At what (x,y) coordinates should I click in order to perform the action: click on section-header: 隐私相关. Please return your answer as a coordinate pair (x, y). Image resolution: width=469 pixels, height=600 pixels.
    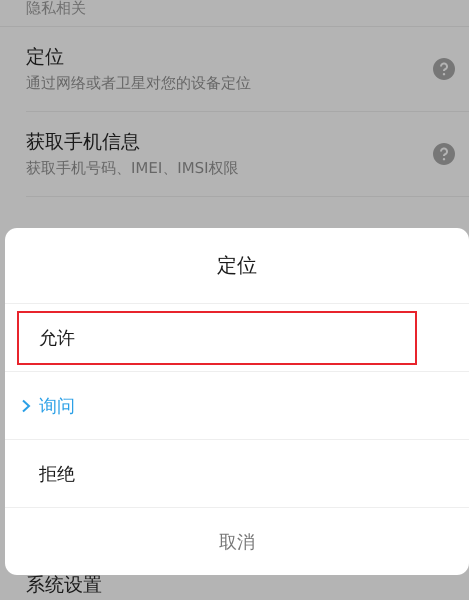
    Looking at the image, I should click on (234, 13).